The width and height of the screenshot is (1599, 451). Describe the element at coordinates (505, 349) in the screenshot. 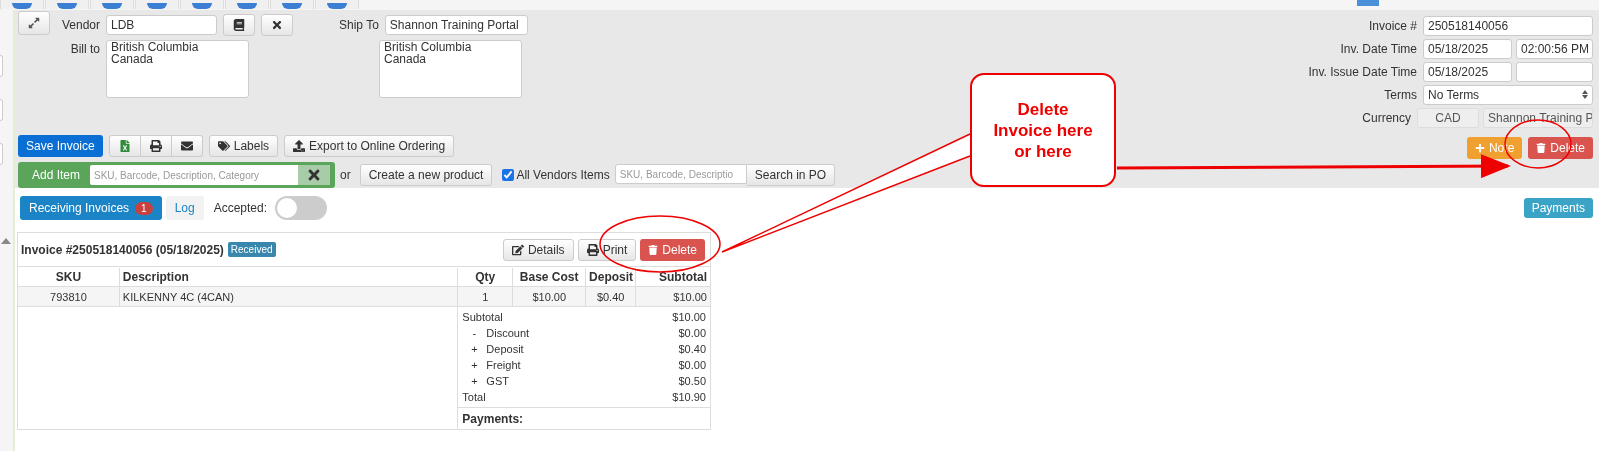

I see `total-label: Deposit` at that location.